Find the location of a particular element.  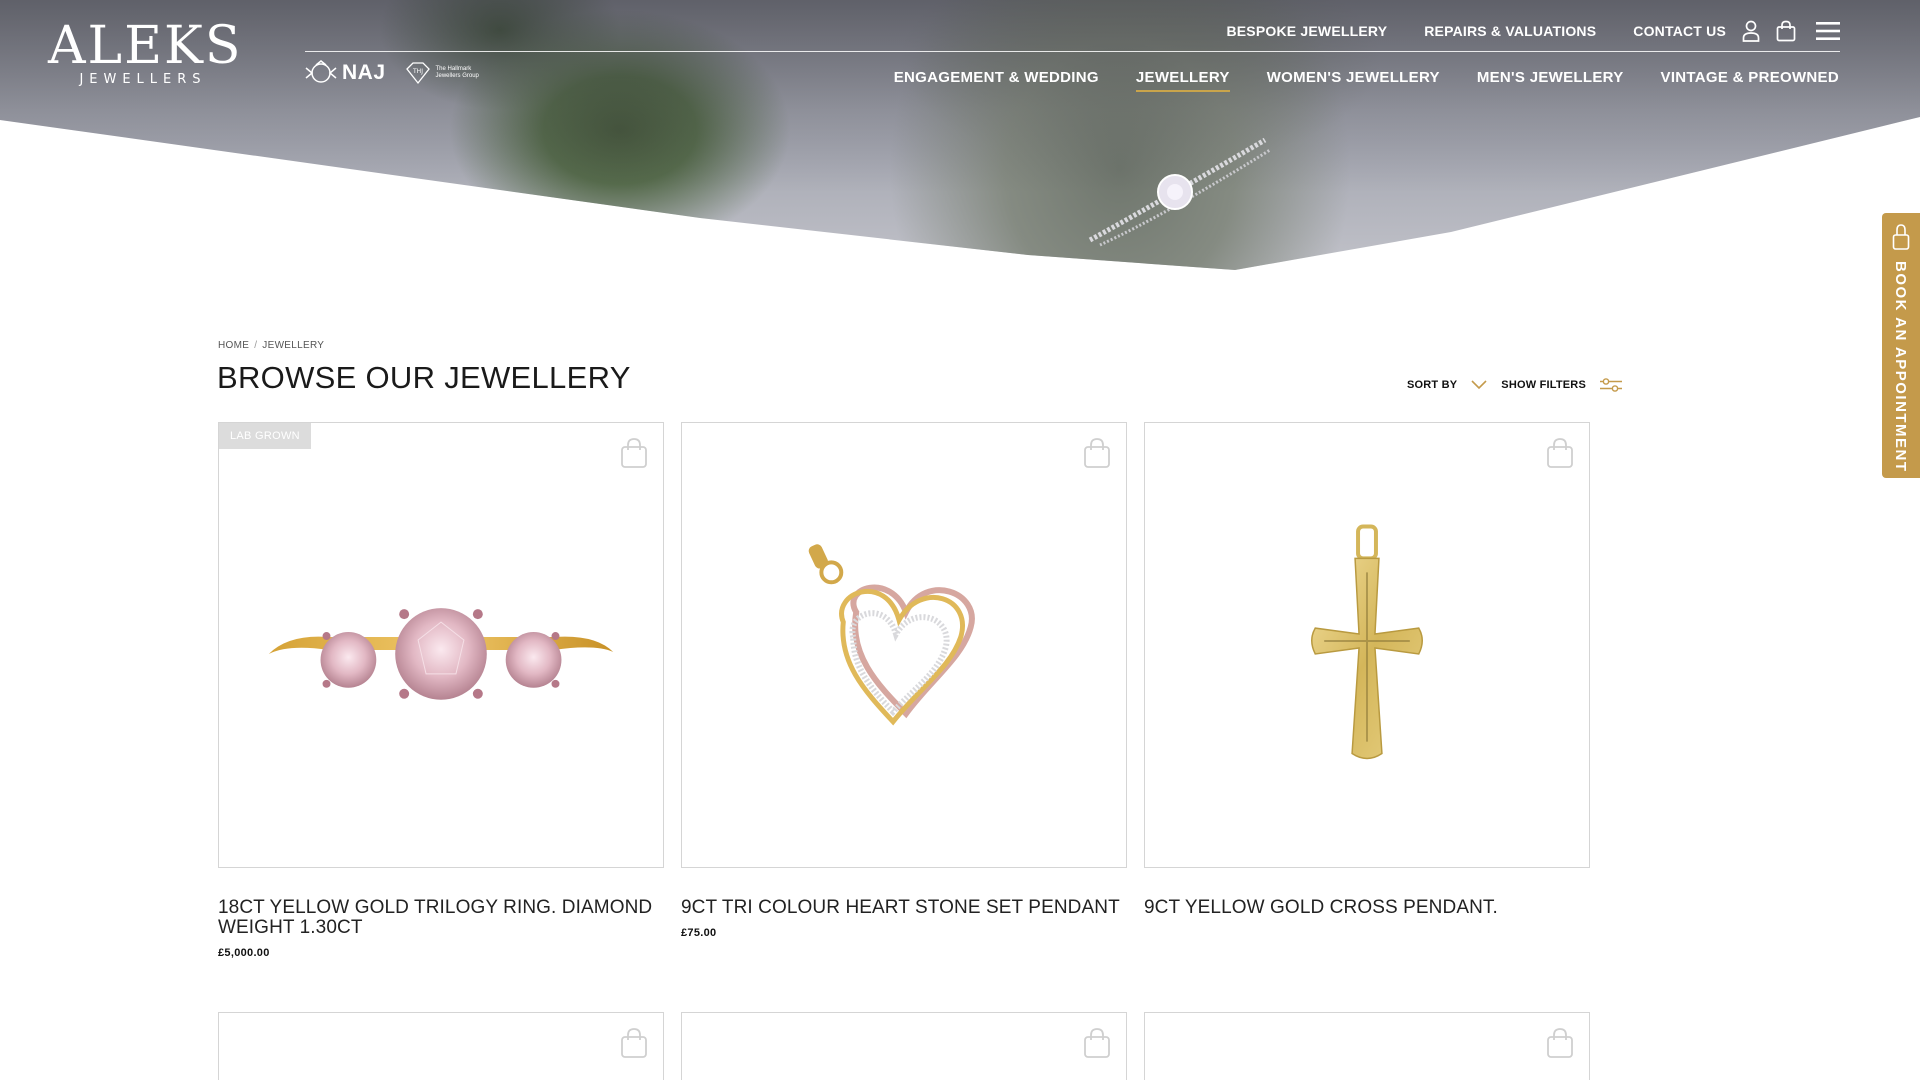

nav-mens-jewellery: MEN'S JEWELLERY is located at coordinates (1550, 80).